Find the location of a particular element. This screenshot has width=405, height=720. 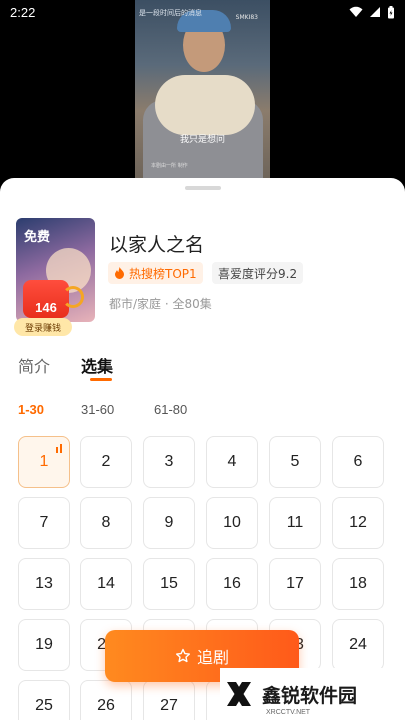

episode-item-8: 8 is located at coordinates (106, 523).